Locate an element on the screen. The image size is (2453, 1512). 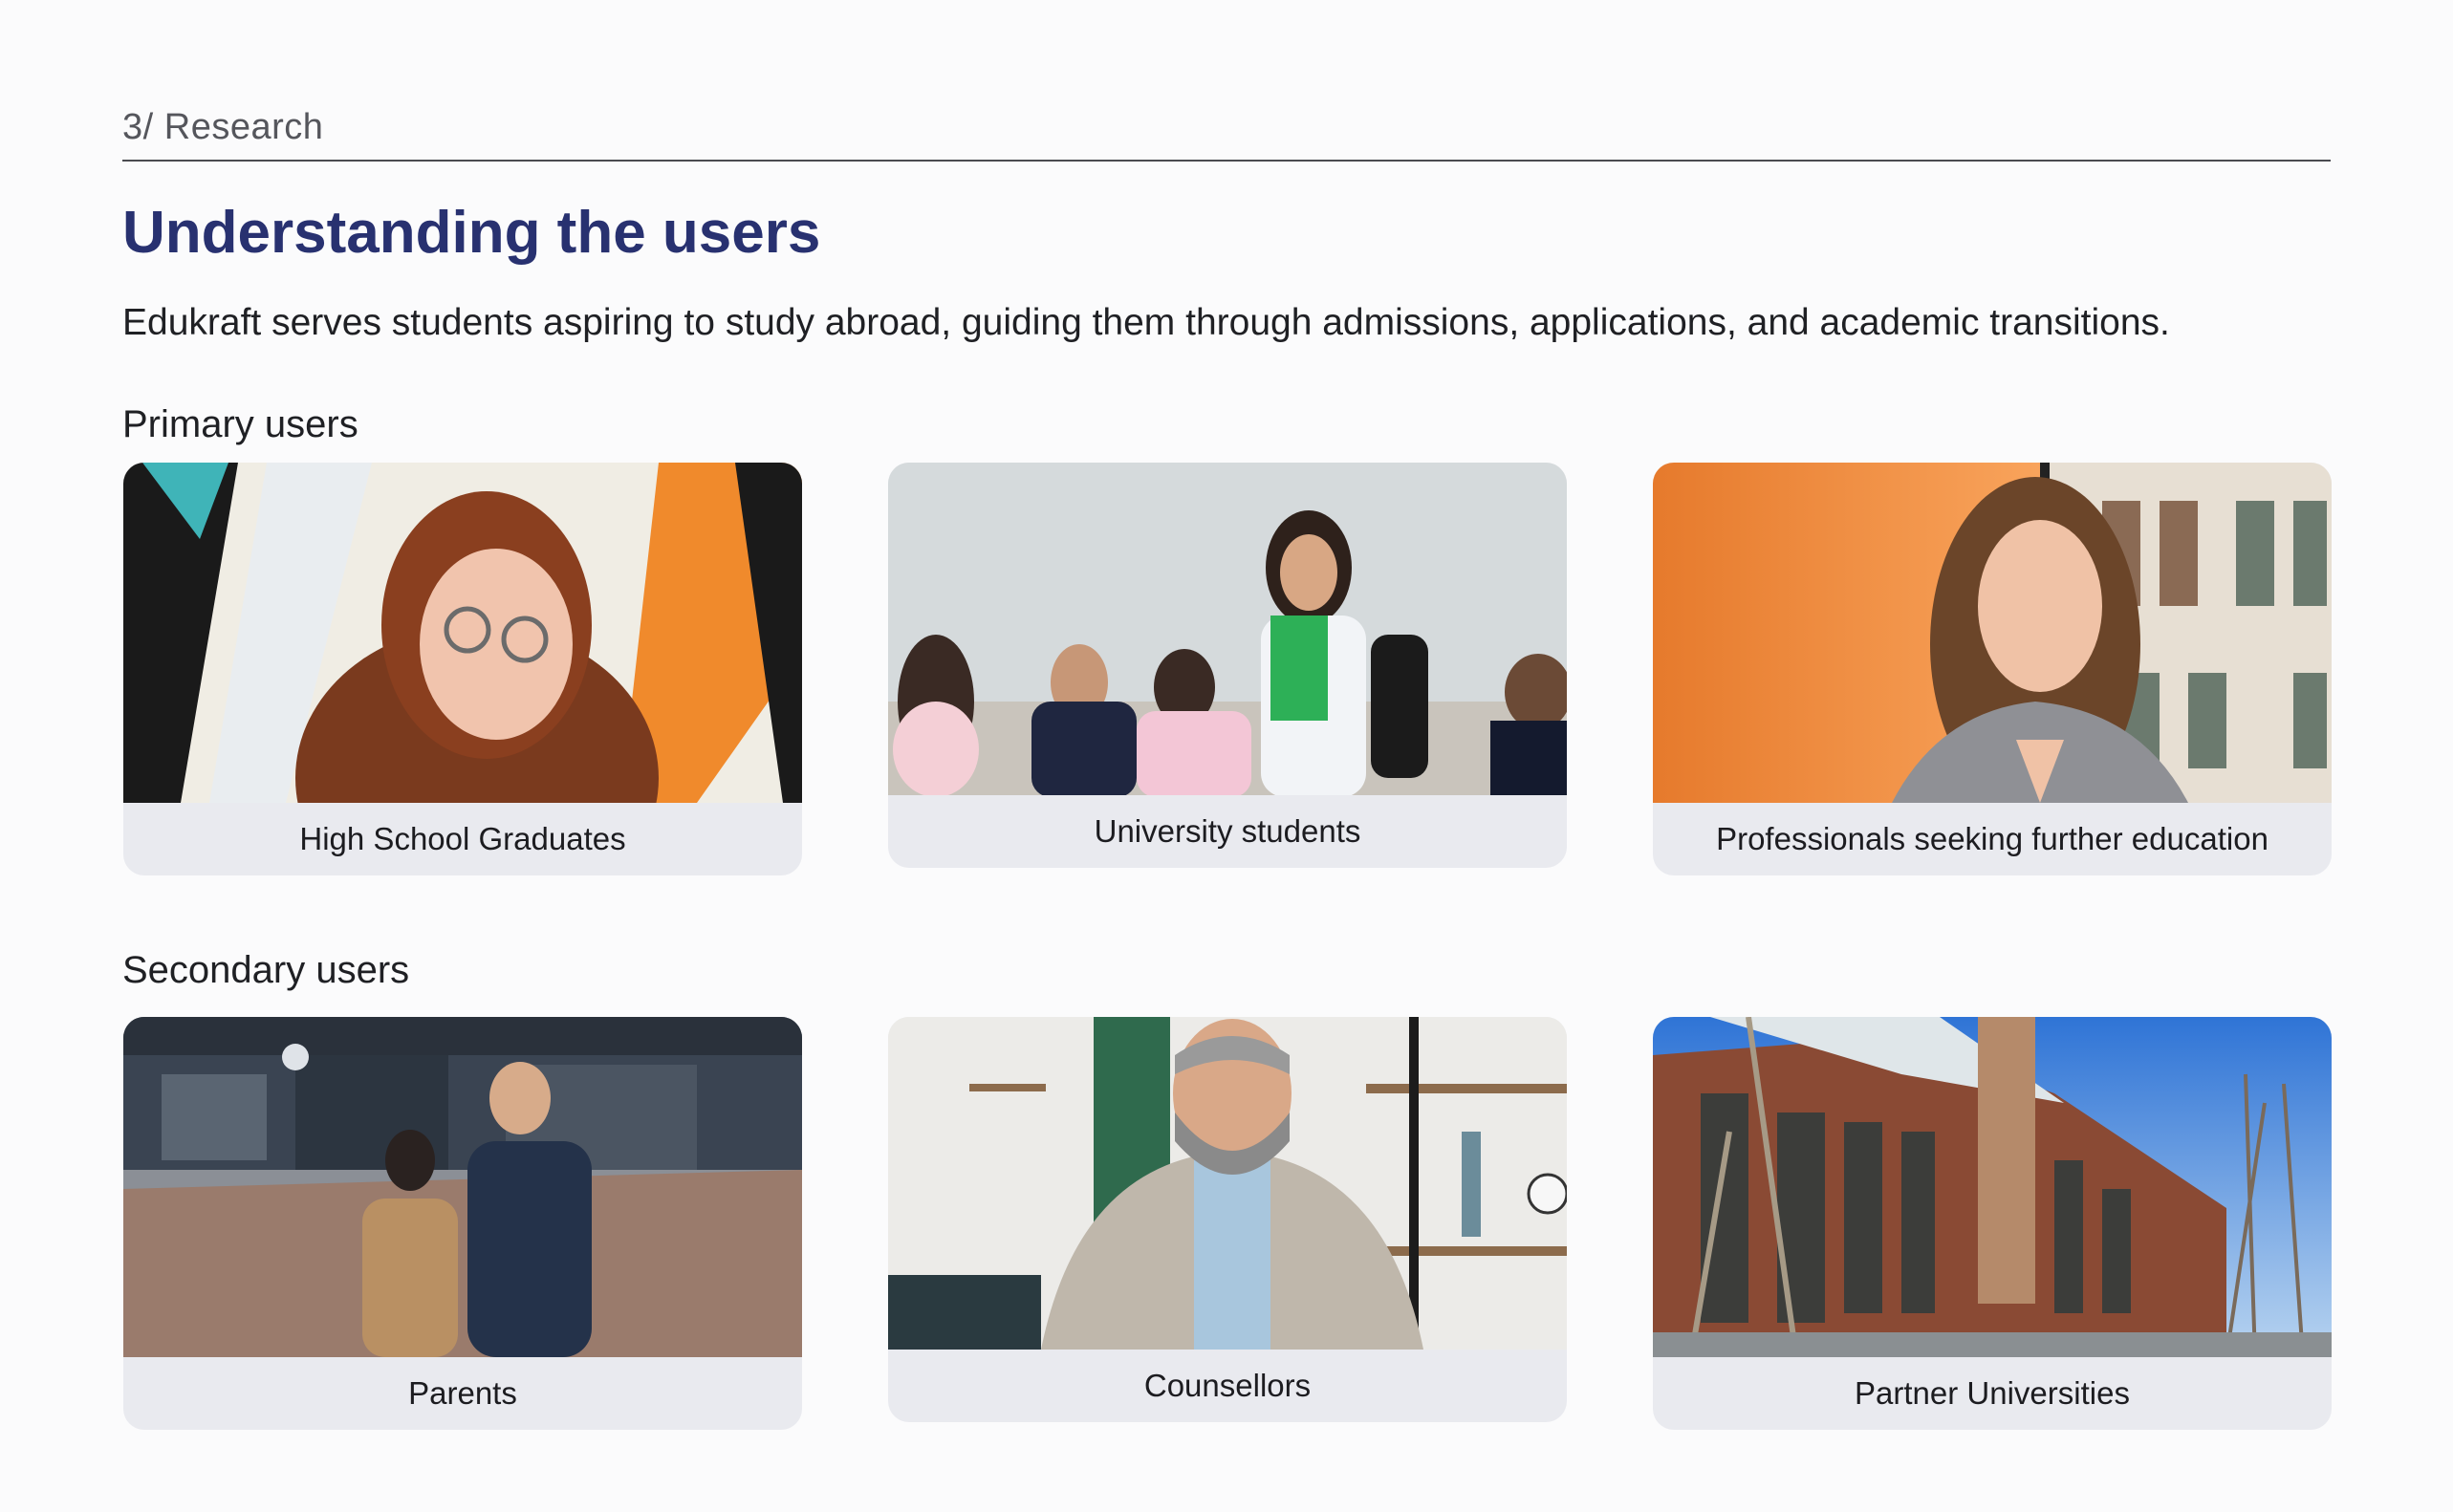
user-card-partner-universities: Partner Universities is located at coordinates (1992, 1223).